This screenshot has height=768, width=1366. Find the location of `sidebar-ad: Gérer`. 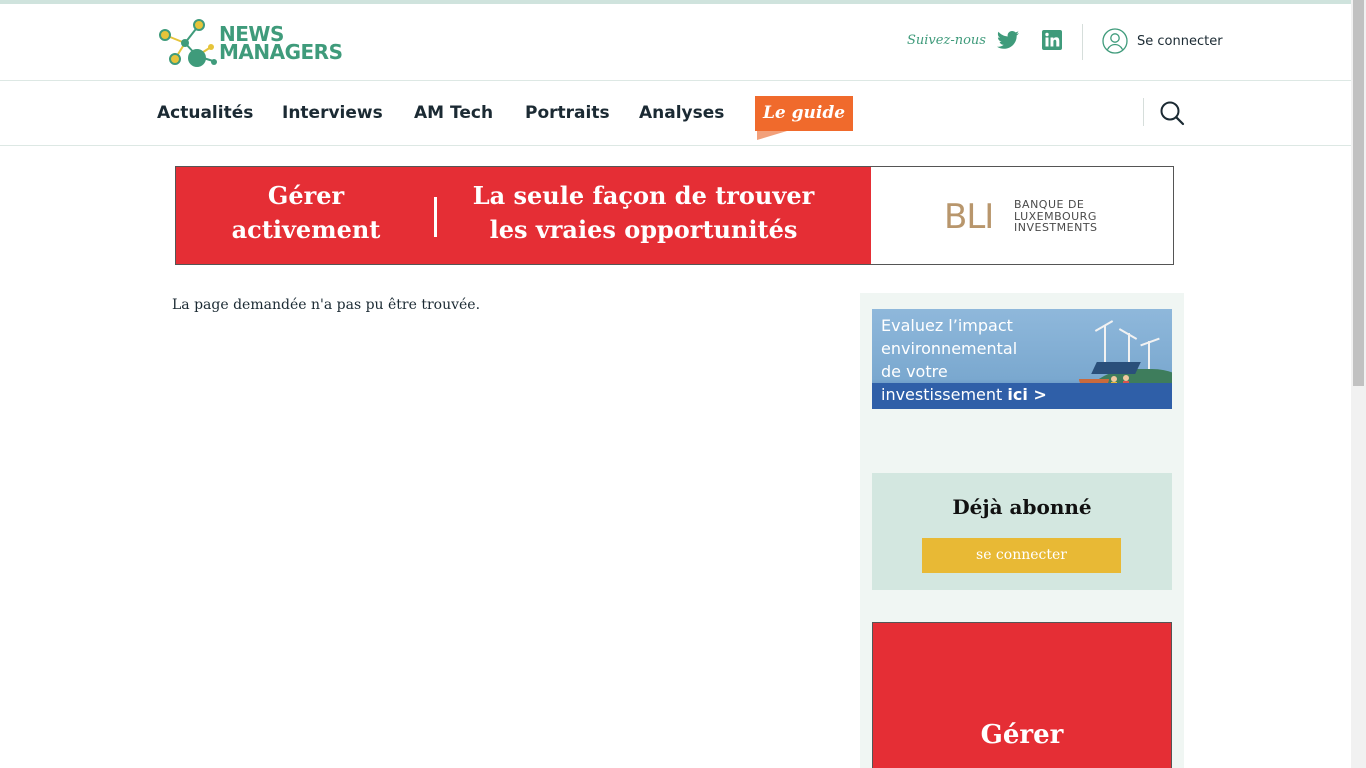

sidebar-ad: Gérer is located at coordinates (1022, 695).